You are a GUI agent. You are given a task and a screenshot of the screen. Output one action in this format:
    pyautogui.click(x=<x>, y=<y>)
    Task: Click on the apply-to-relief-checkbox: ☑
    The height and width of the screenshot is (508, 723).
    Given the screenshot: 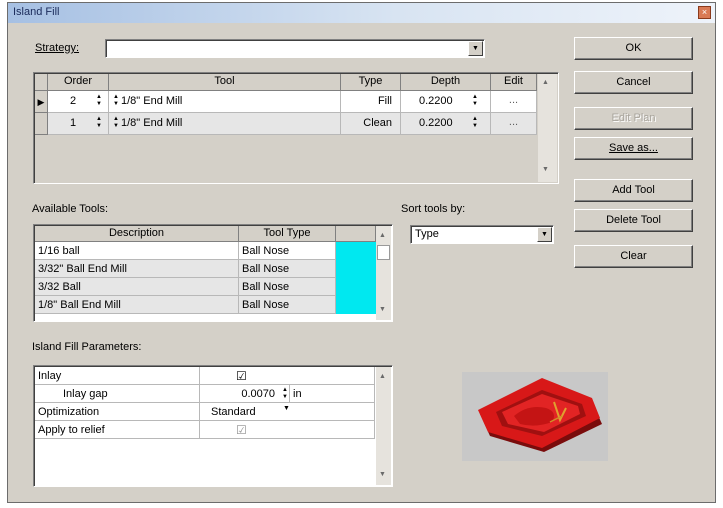 What is the action you would take?
    pyautogui.click(x=287, y=430)
    